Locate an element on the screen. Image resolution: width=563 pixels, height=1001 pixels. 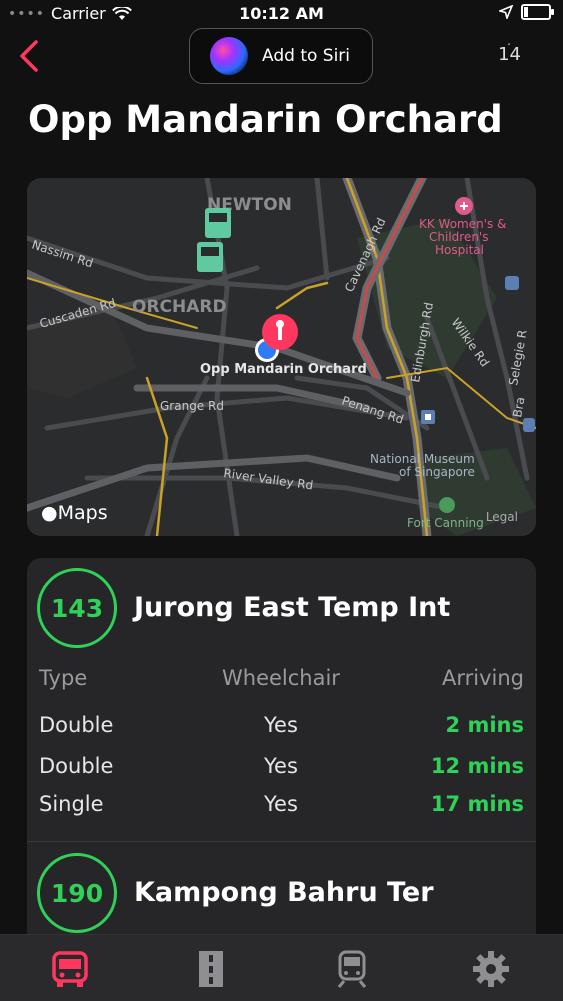
refresh-countdown: . 14 is located at coordinates (509, 49).